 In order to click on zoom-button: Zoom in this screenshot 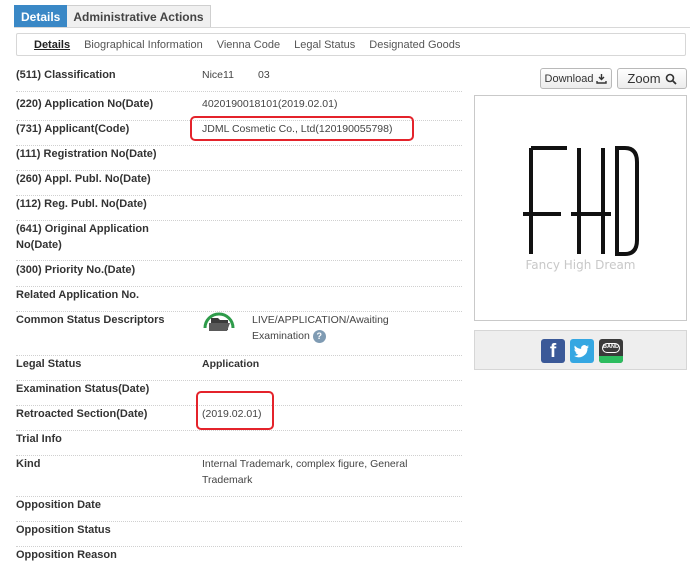, I will do `click(652, 78)`.